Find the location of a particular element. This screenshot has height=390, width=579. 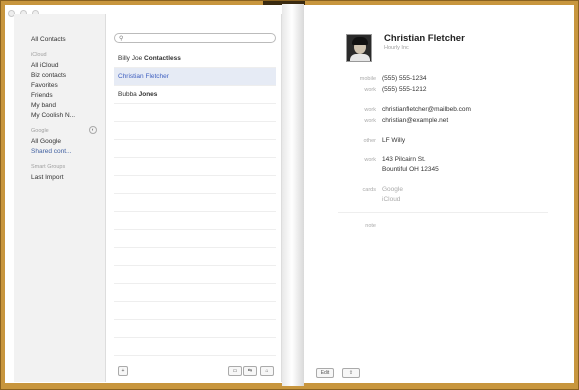

sidebar-item-favorites: Favorites is located at coordinates (59, 85).